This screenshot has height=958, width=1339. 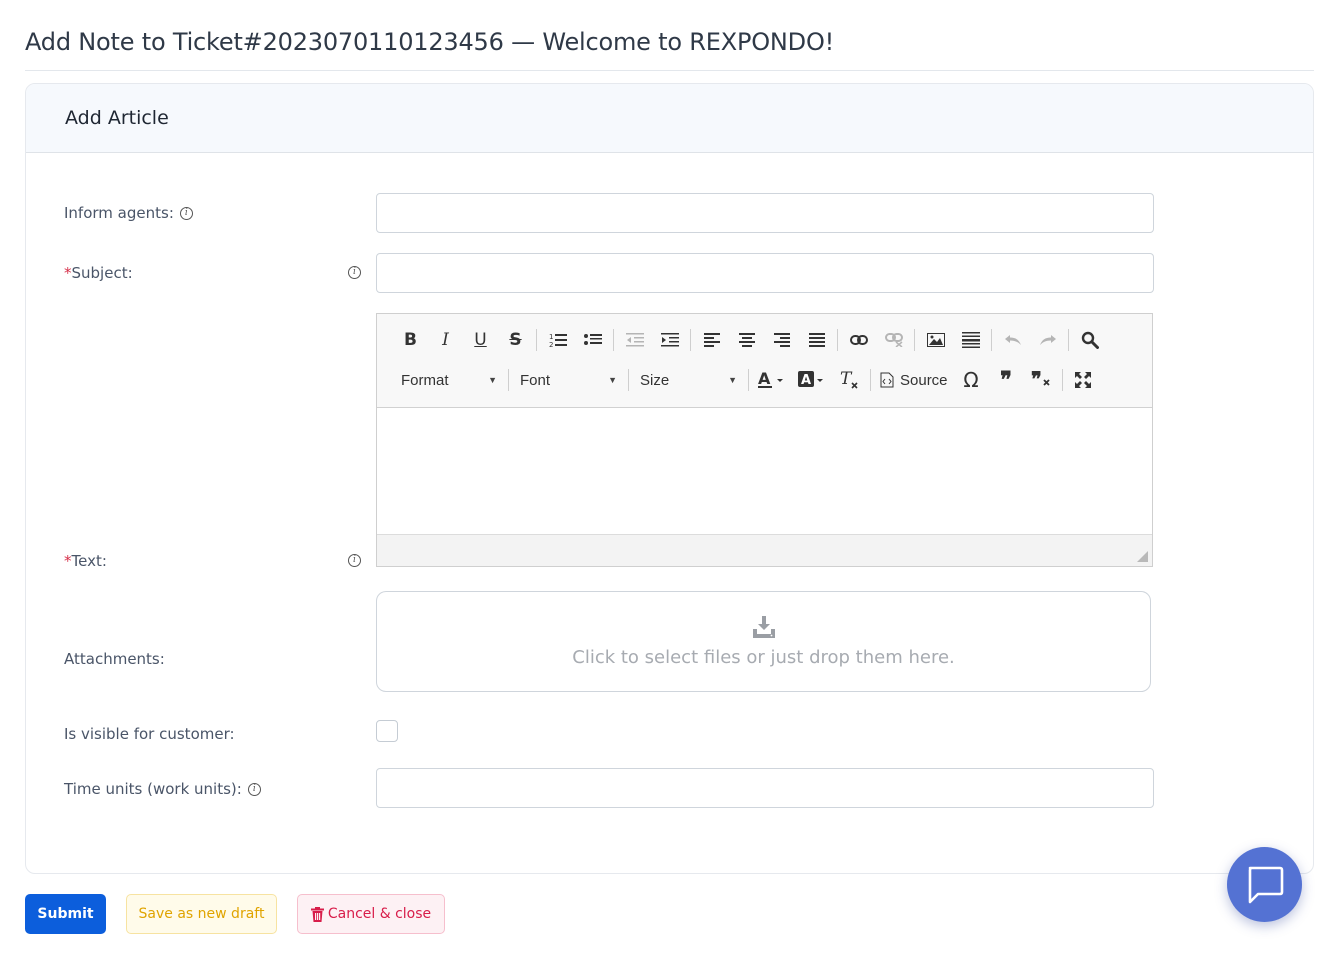 I want to click on background-color-icon: A, so click(x=812, y=380).